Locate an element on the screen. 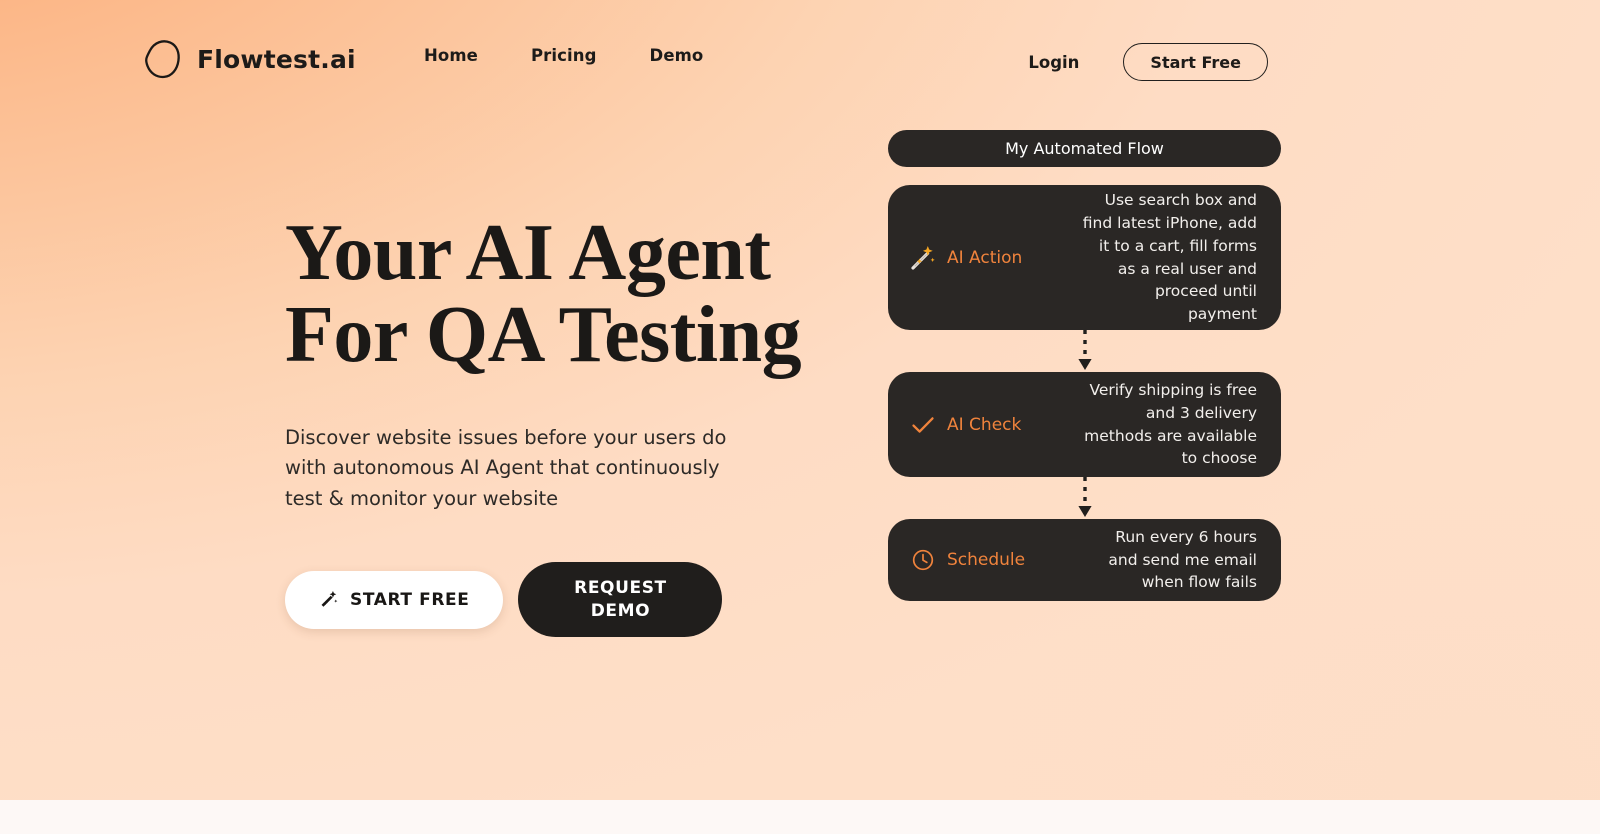  headline-line-1: Your AI Agent is located at coordinates (528, 253).